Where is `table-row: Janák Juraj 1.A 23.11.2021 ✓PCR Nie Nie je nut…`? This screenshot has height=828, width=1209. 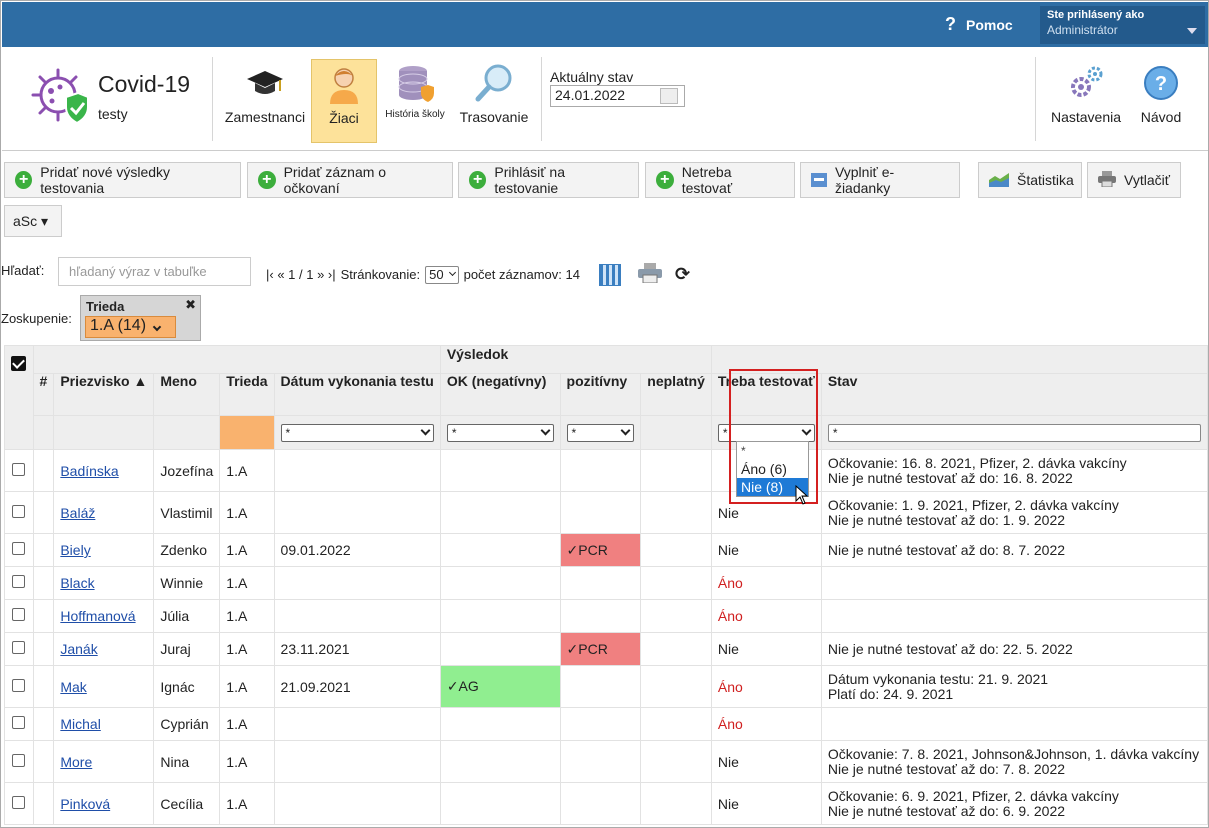
table-row: Janák Juraj 1.A 23.11.2021 ✓PCR Nie Nie je nut… is located at coordinates (606, 649).